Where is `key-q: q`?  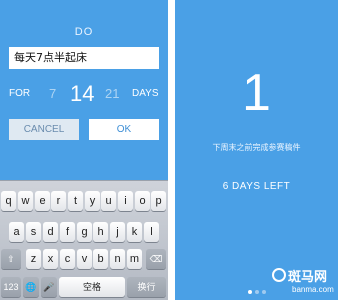
key-q: q is located at coordinates (8, 201).